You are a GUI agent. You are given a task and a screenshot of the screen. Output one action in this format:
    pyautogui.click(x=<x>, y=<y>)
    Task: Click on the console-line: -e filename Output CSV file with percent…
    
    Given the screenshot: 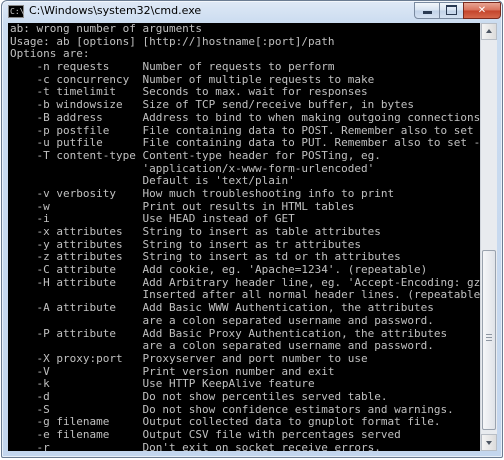 What is the action you would take?
    pyautogui.click(x=205, y=434)
    